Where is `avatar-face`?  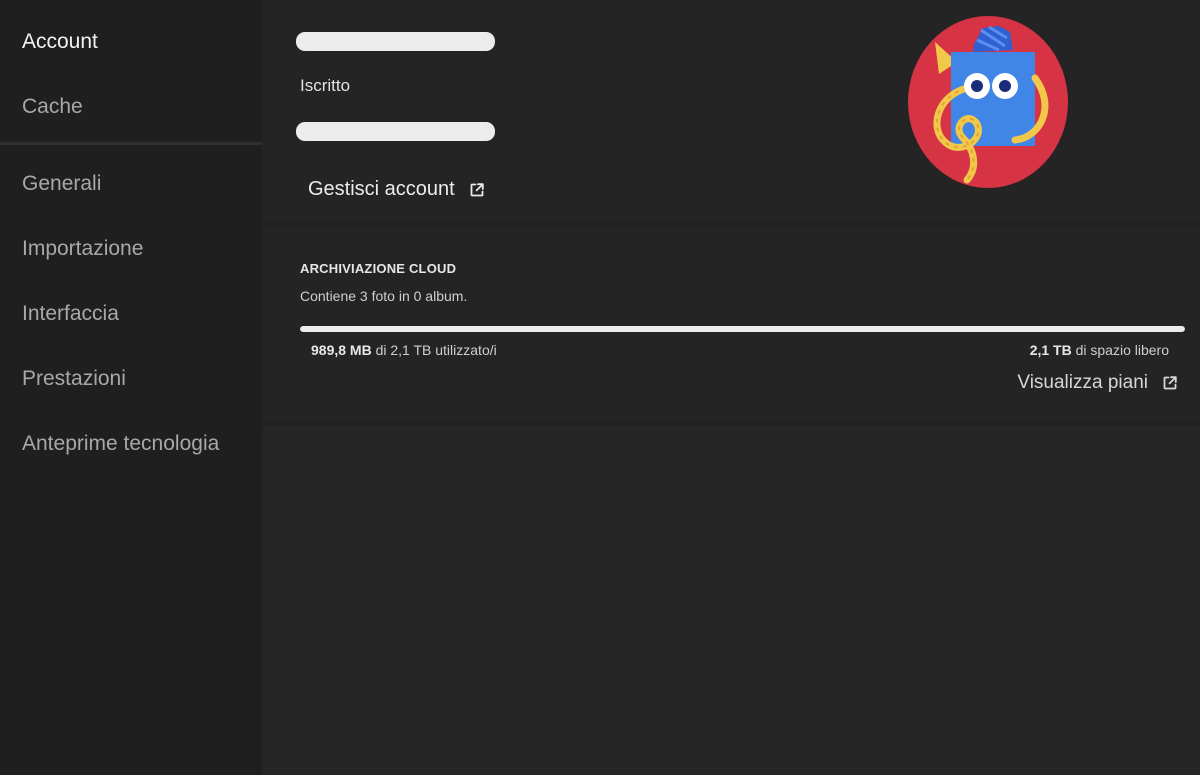 avatar-face is located at coordinates (993, 99).